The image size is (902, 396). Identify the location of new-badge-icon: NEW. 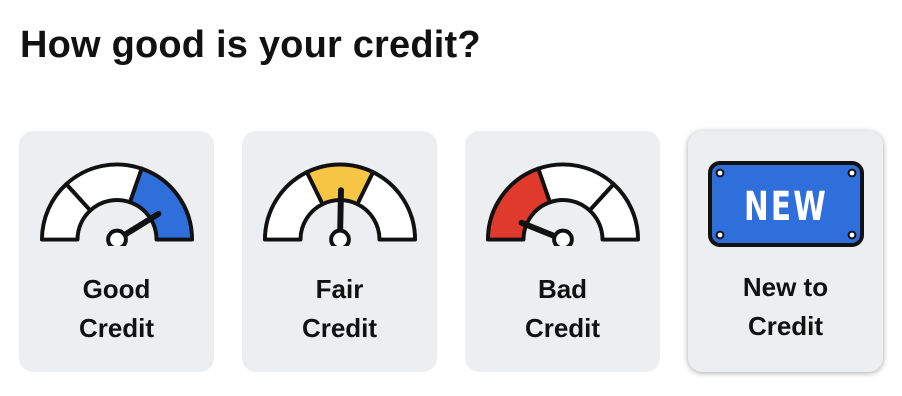
(786, 204).